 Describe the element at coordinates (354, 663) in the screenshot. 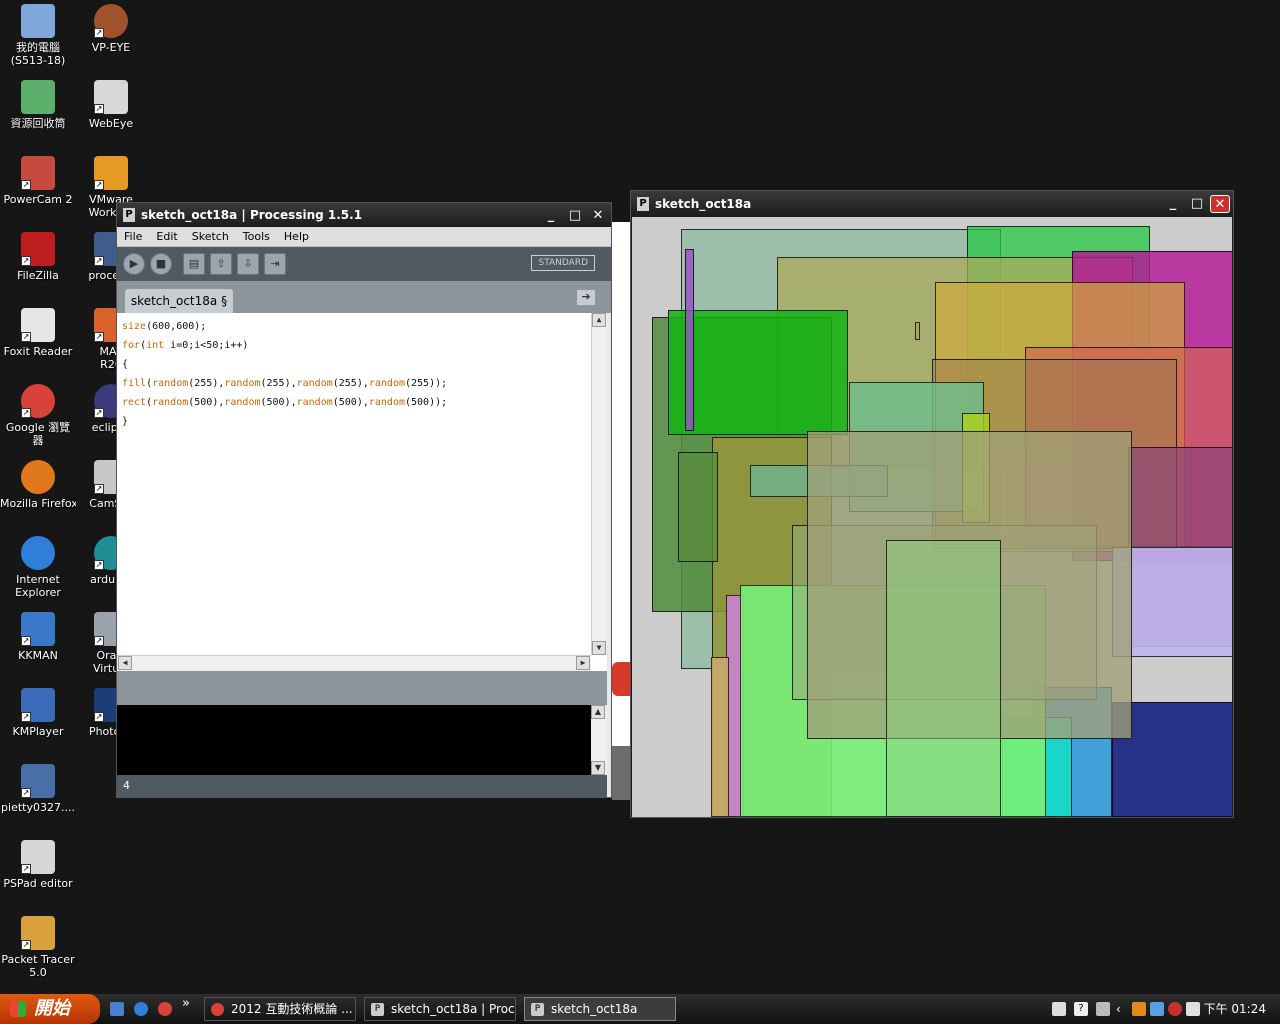

I see `editor-horizontal-scrollbar: ◀ ▶` at that location.